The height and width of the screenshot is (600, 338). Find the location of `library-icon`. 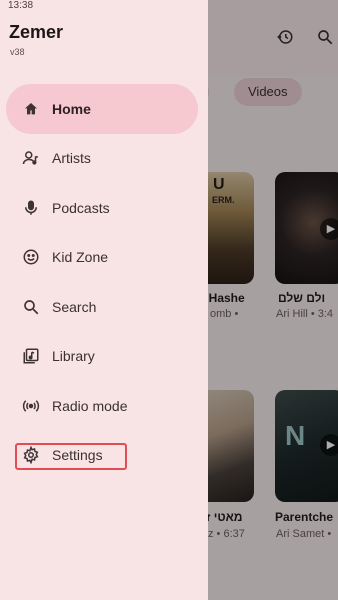

library-icon is located at coordinates (31, 356).